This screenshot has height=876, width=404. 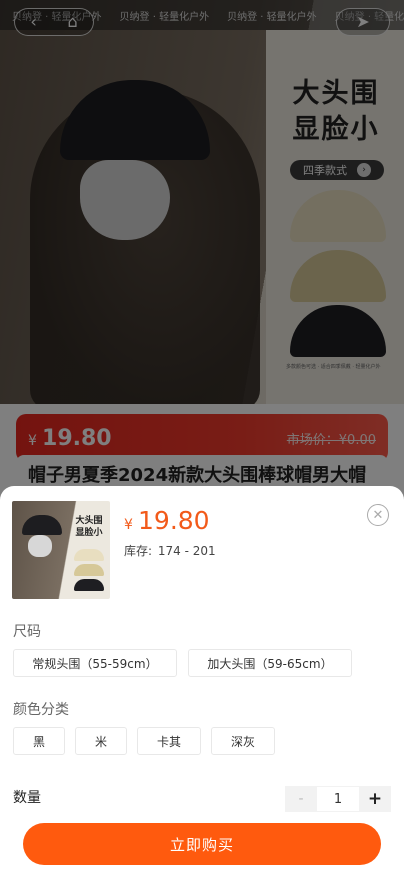 I want to click on size-section-title: 尺码, so click(x=27, y=632).